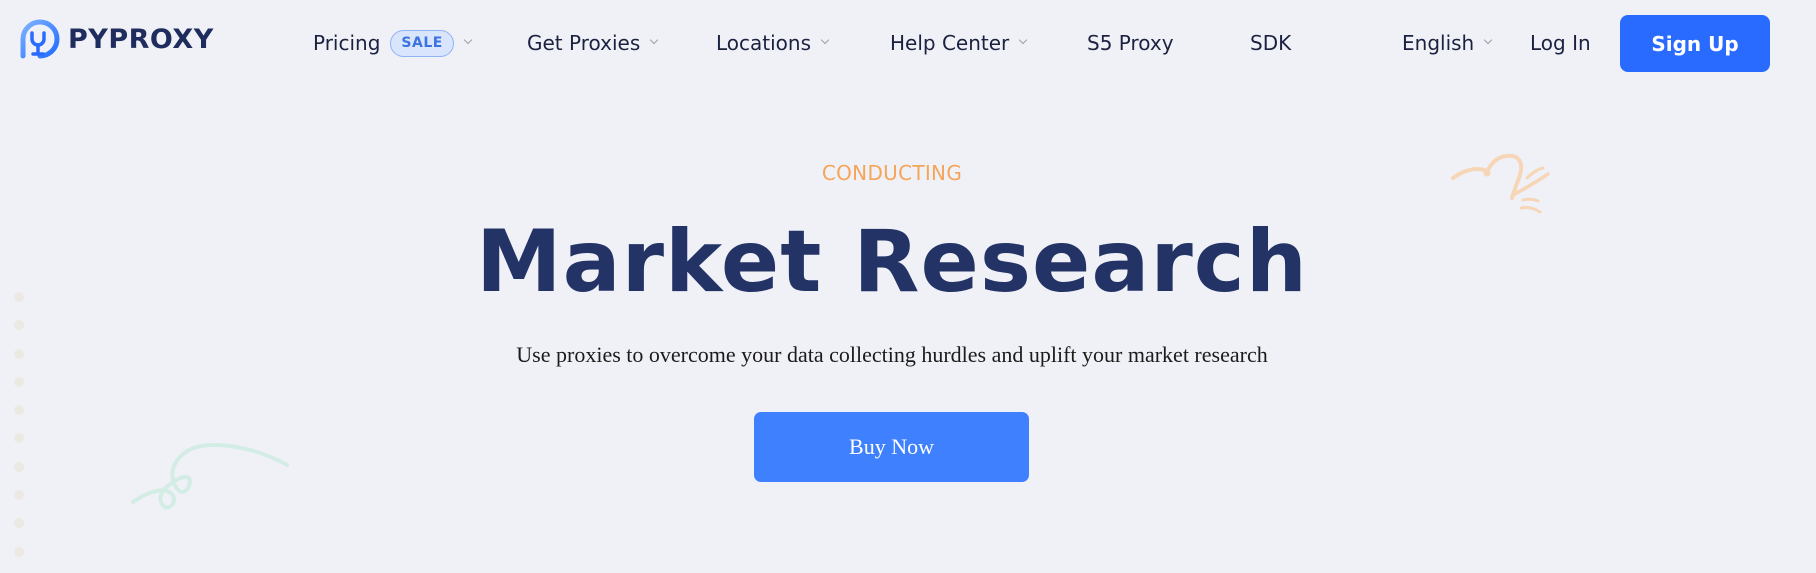  I want to click on nav-item-help-center: Help Center, so click(959, 43).